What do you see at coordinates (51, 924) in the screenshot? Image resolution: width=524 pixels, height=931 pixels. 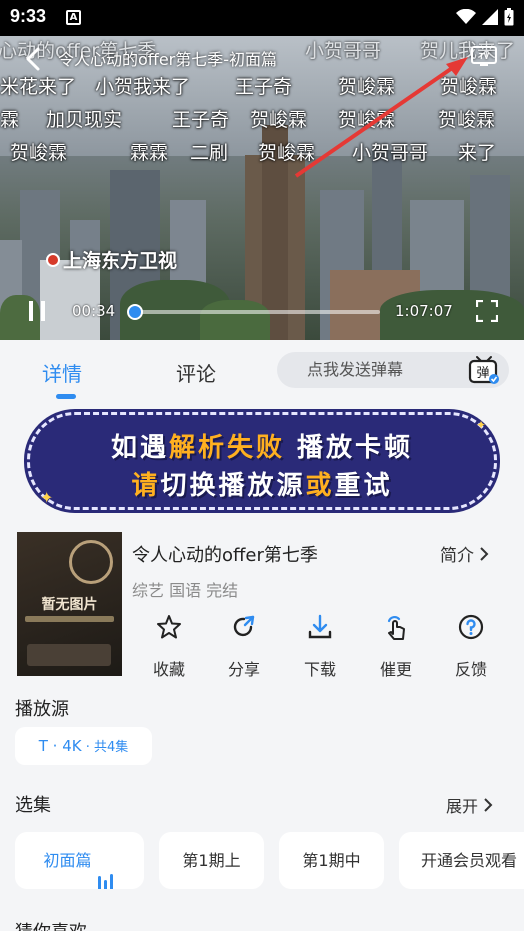 I see `recommend-section-title: 猜你喜欢` at bounding box center [51, 924].